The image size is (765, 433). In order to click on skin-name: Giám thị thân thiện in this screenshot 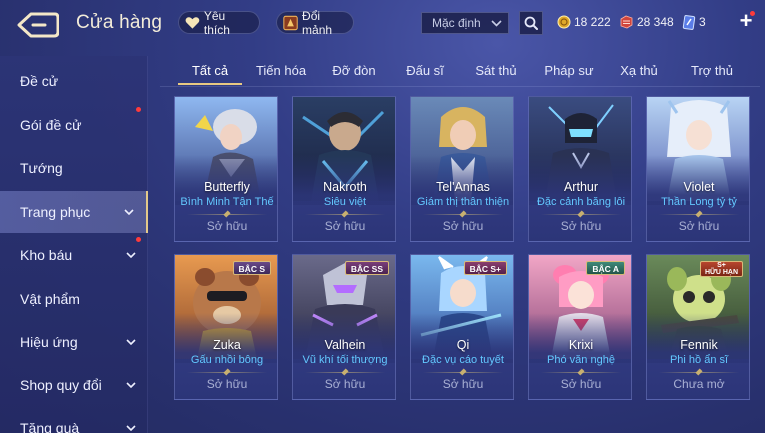, I will do `click(463, 202)`.